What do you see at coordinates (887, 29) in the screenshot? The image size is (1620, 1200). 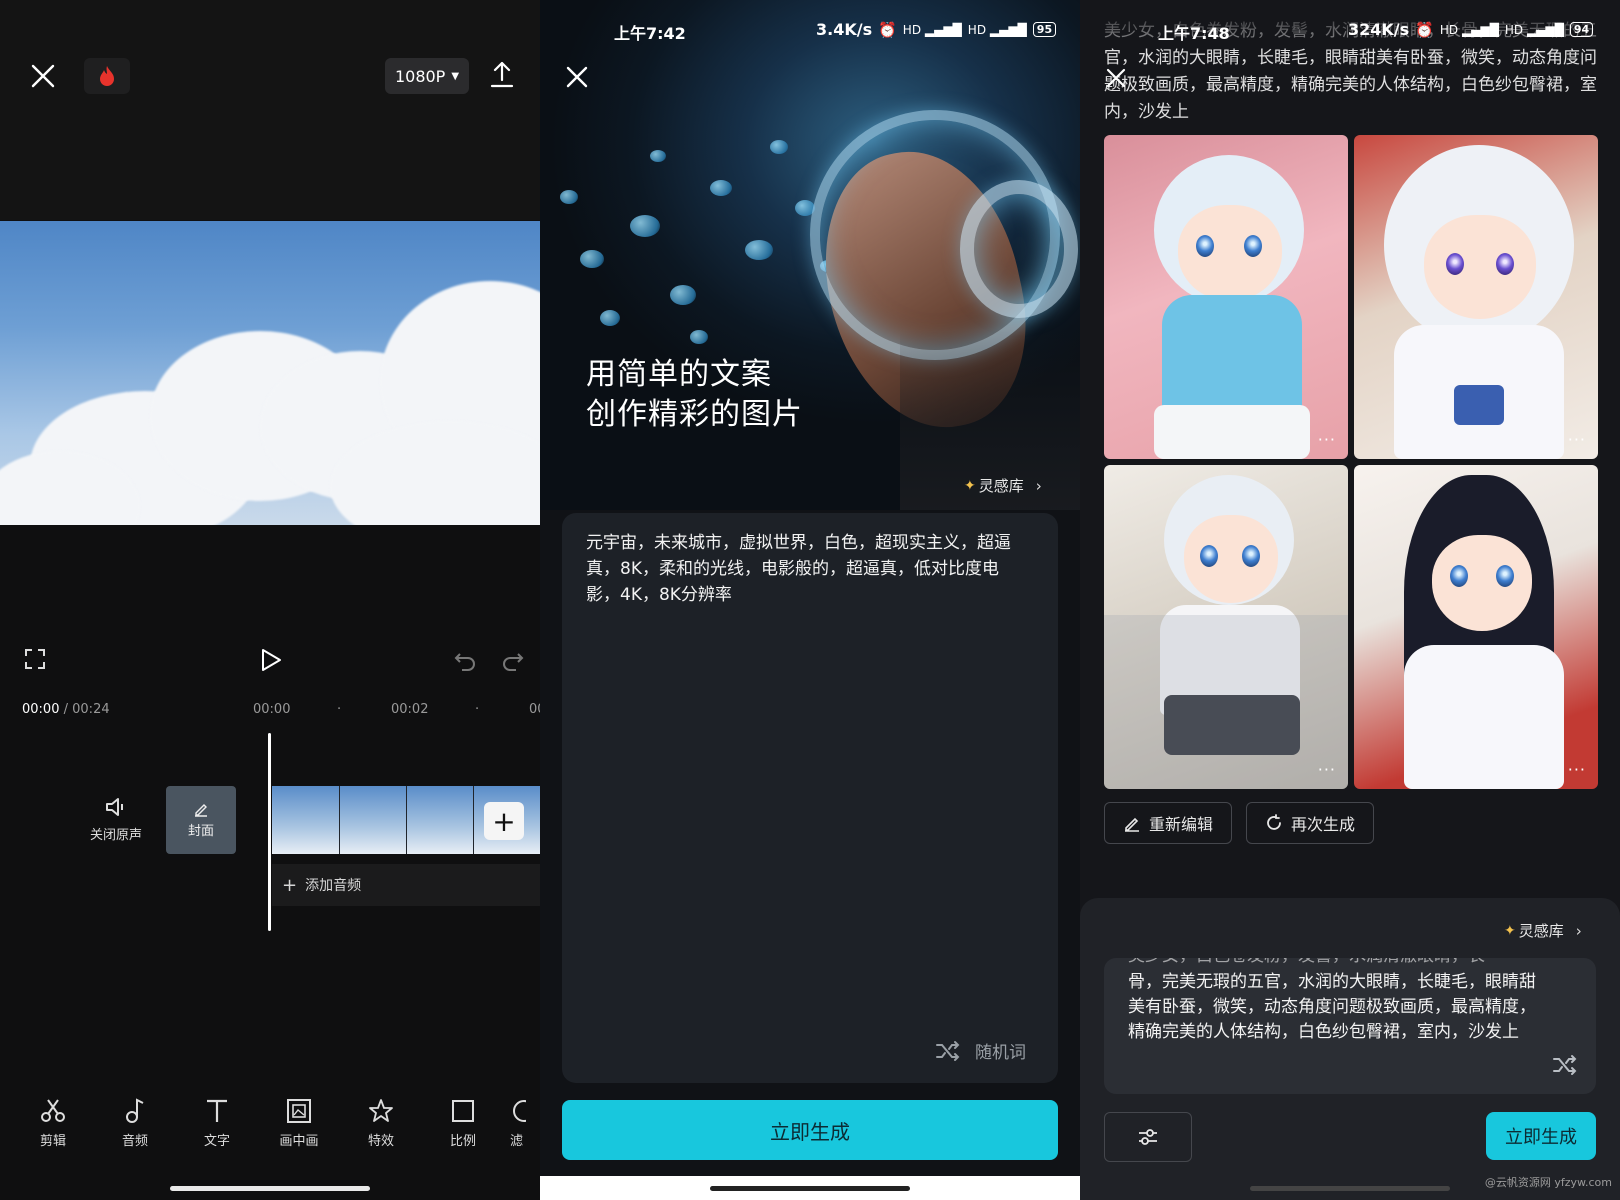 I see `alarm-icon: ⏰` at bounding box center [887, 29].